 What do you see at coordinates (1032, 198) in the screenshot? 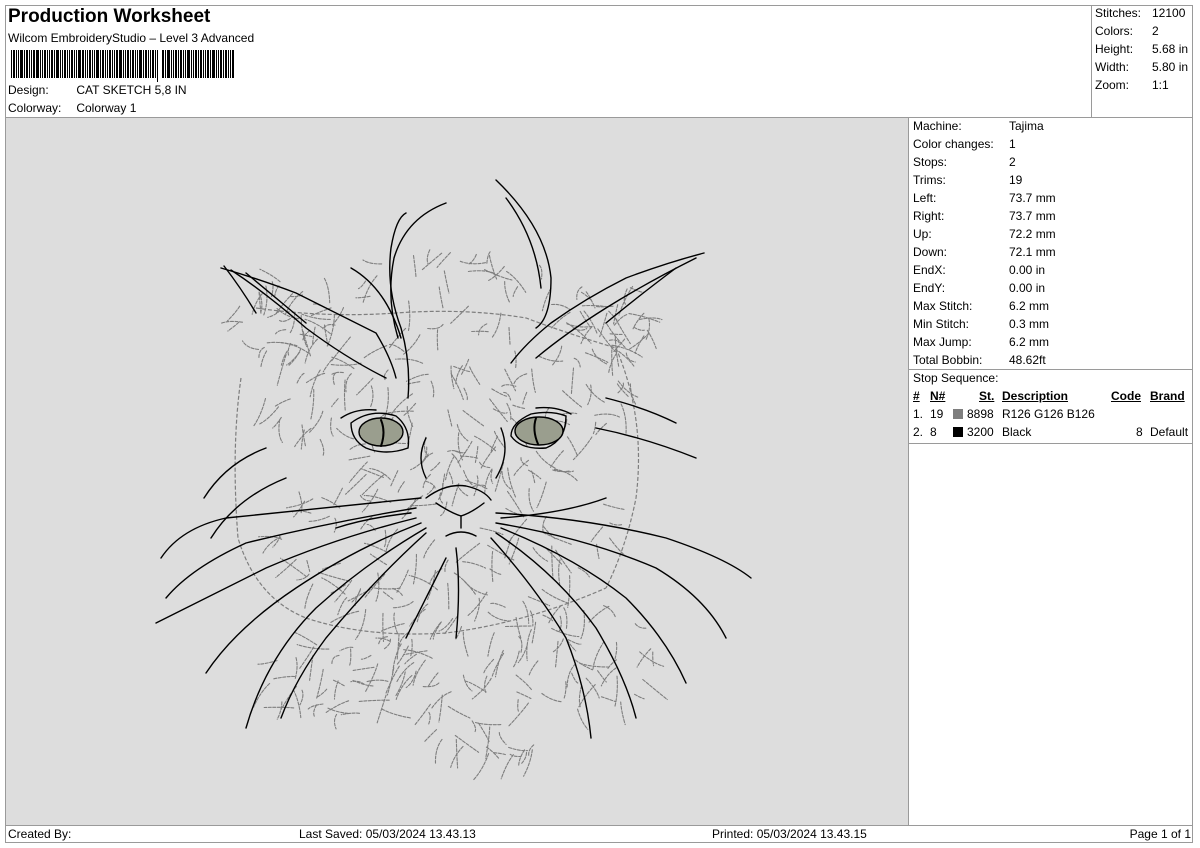
I see `machine-value: 73.7 mm` at bounding box center [1032, 198].